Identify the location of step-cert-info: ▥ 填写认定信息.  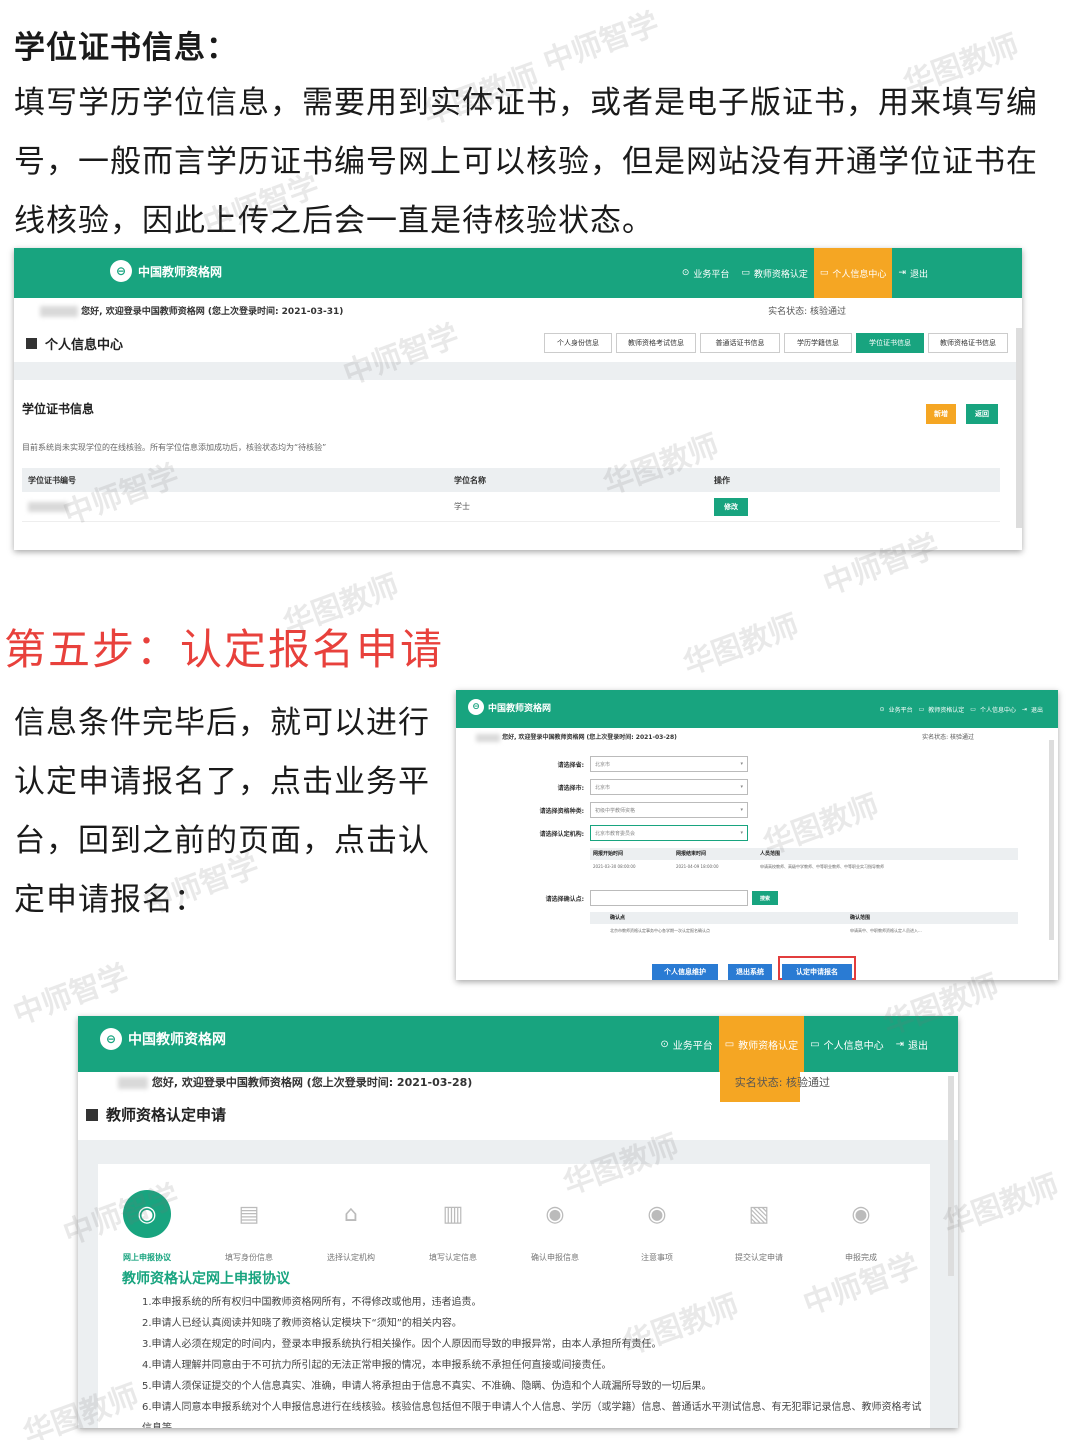
(453, 1226).